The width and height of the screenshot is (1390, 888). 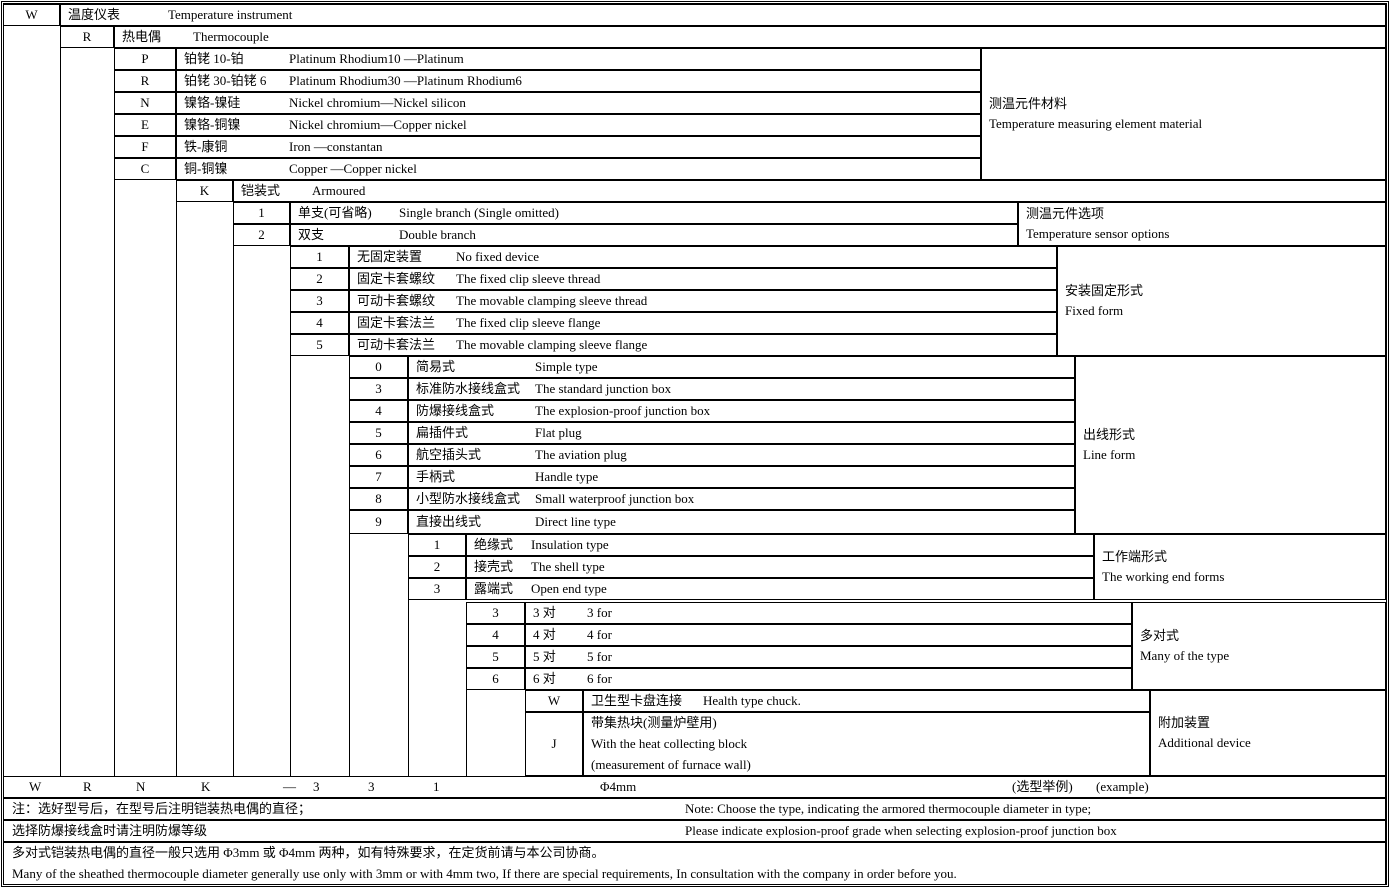 What do you see at coordinates (110, 830) in the screenshot?
I see `note-zh: 选择防爆接线盒时请注明防爆等级` at bounding box center [110, 830].